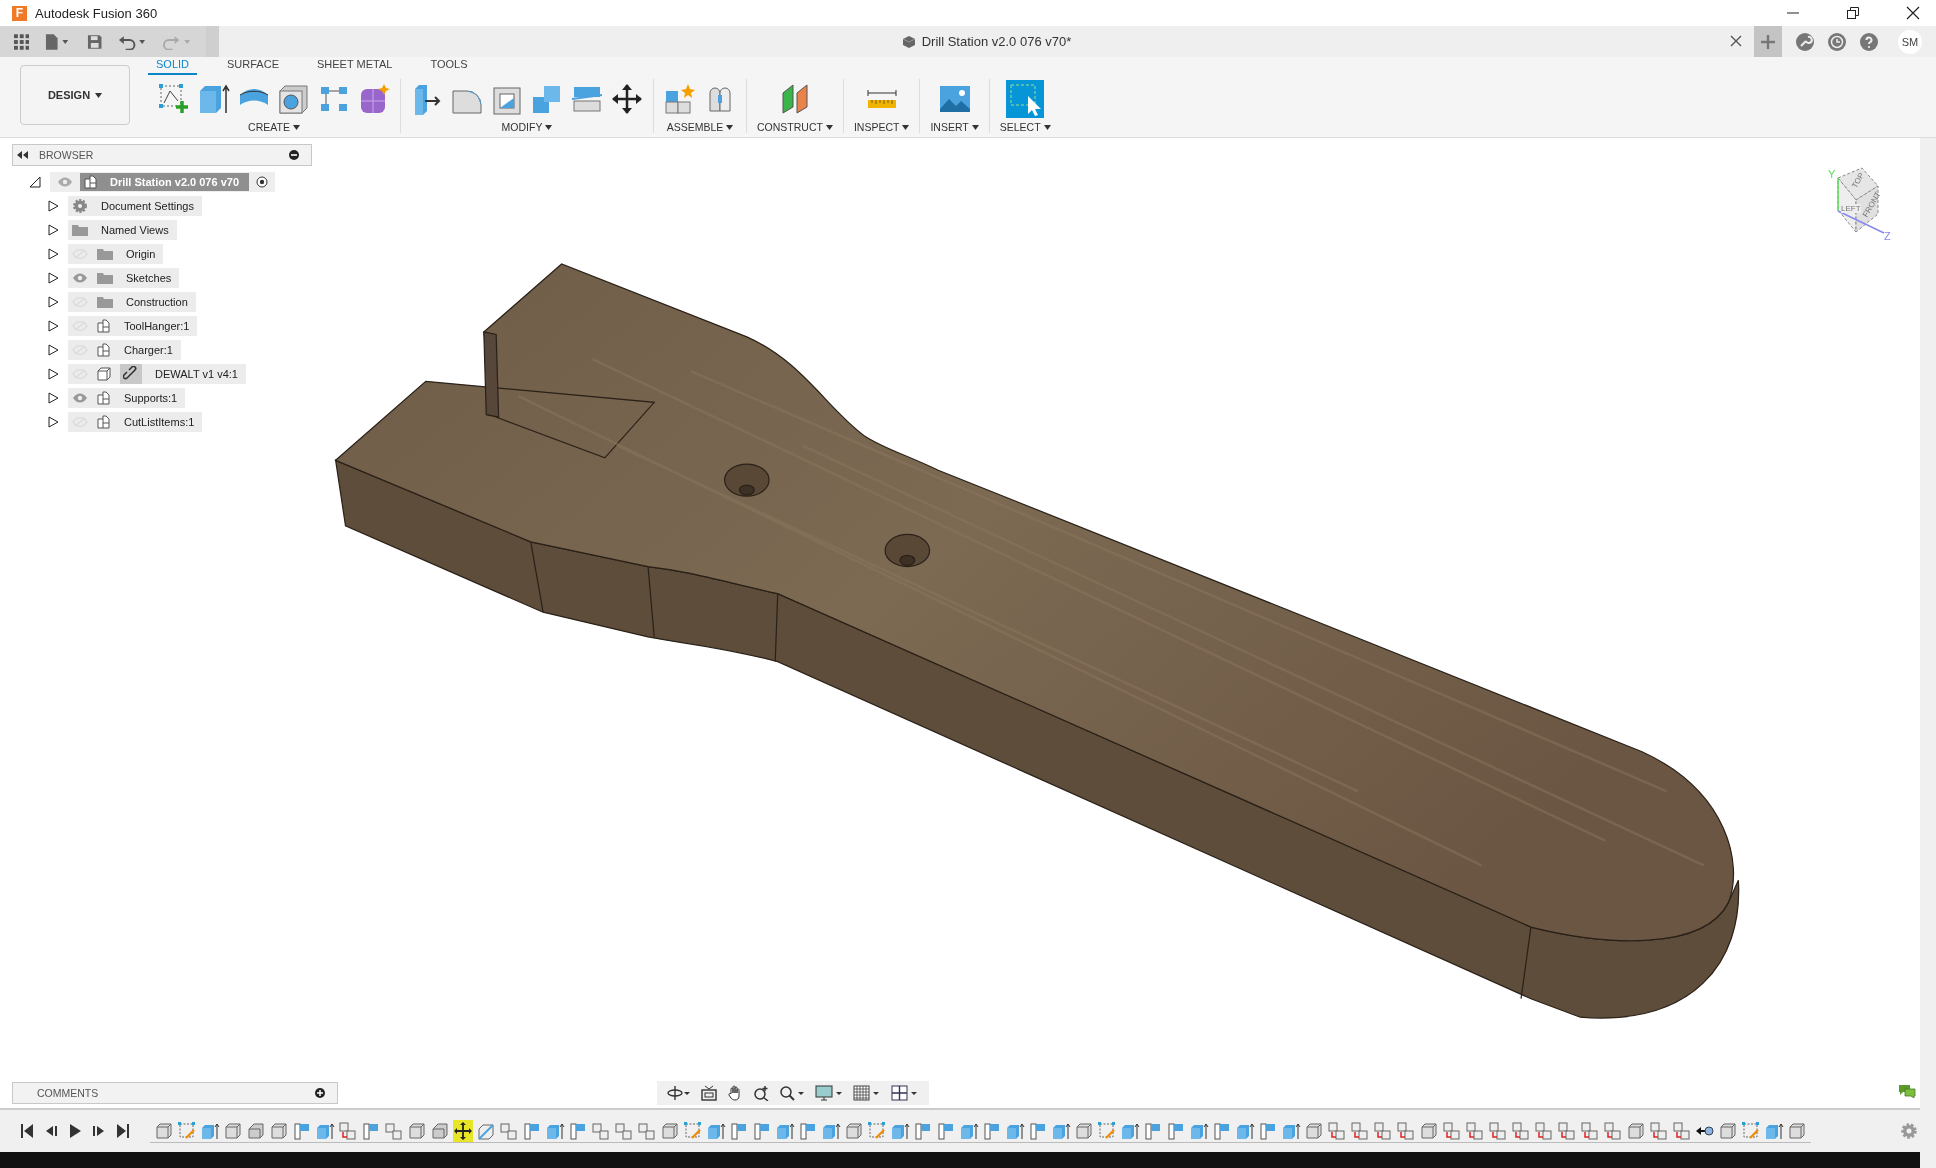  What do you see at coordinates (320, 1093) in the screenshot?
I see `add-icon` at bounding box center [320, 1093].